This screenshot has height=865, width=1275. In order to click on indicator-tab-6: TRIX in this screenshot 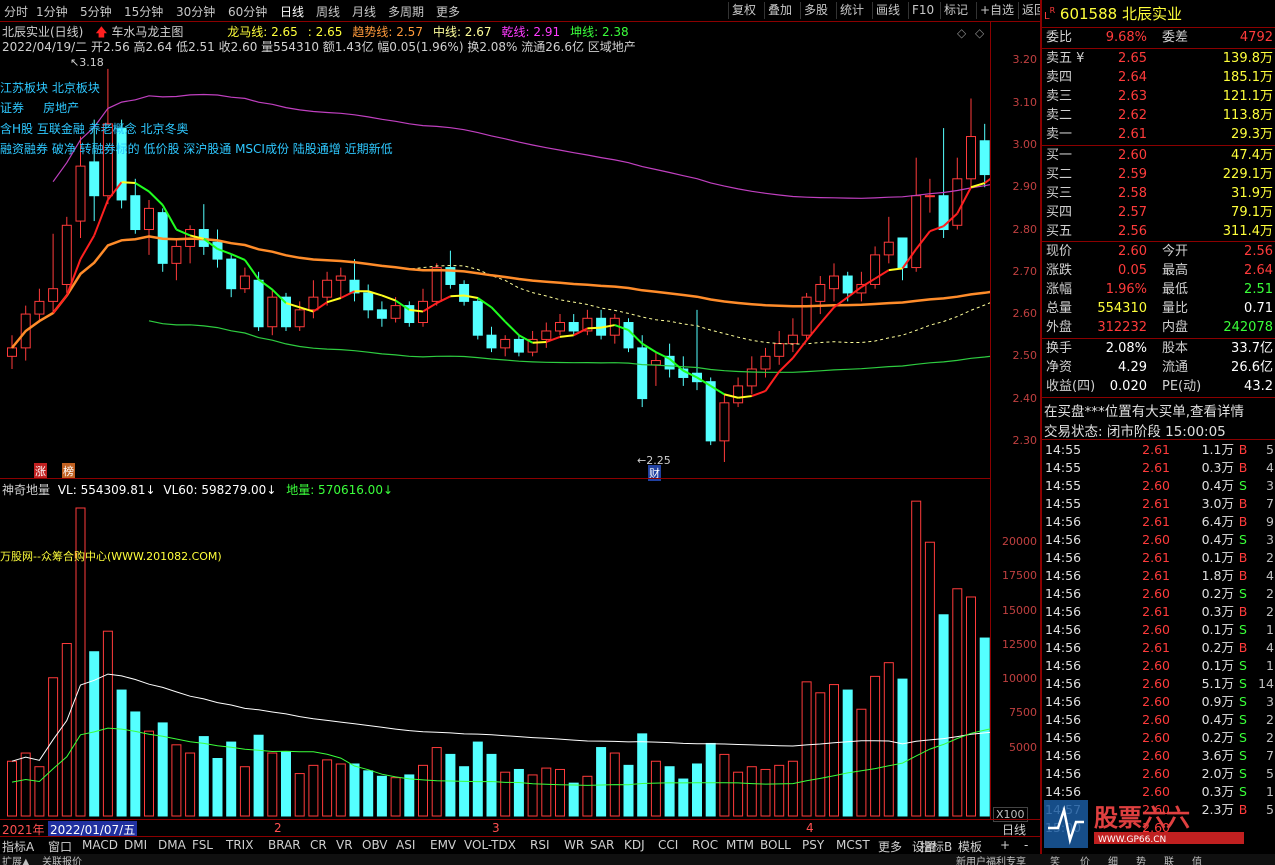, I will do `click(239, 845)`.